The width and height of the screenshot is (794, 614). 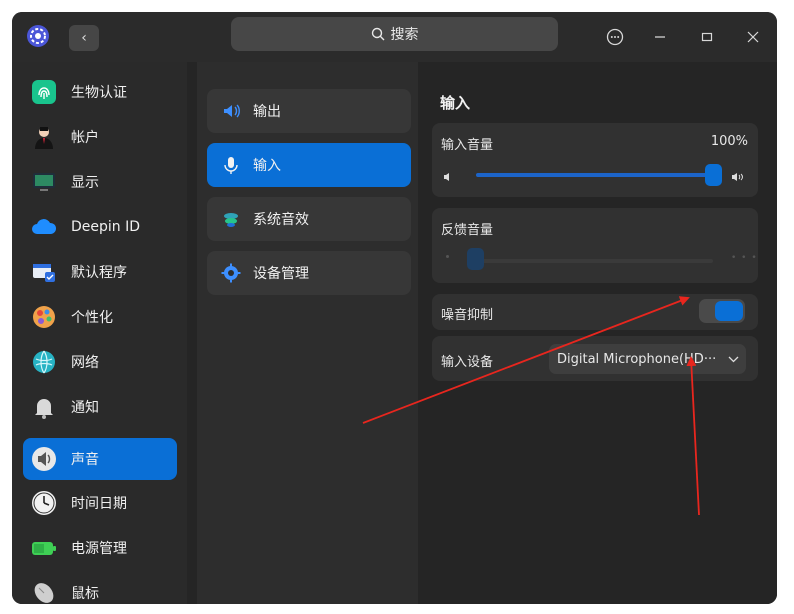 I want to click on sidebar-item-label: 显示, so click(x=85, y=183).